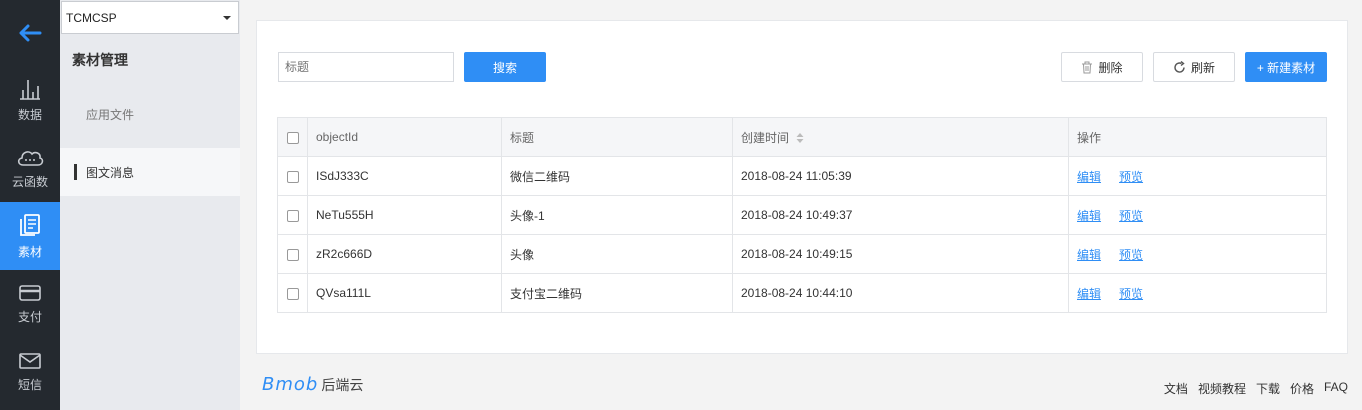 The image size is (1362, 410). What do you see at coordinates (404, 215) in the screenshot?
I see `cell-object-id: NeTu555H` at bounding box center [404, 215].